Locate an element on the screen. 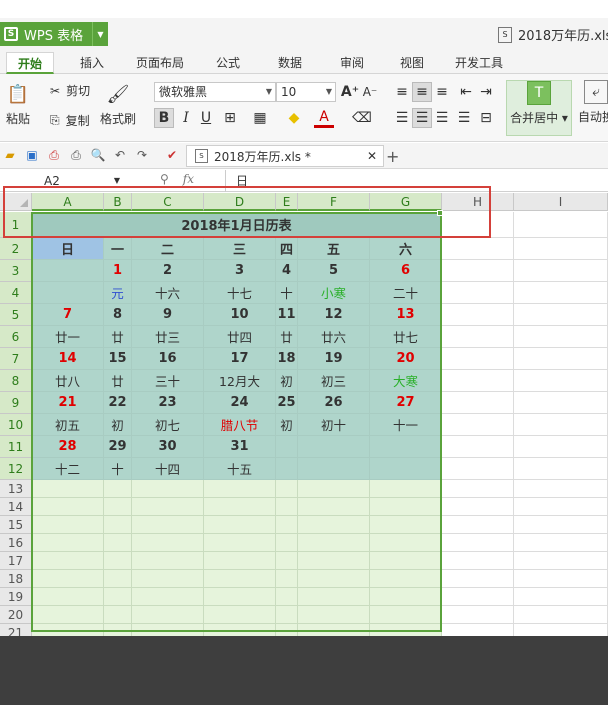  column-header-i: I is located at coordinates (561, 202).